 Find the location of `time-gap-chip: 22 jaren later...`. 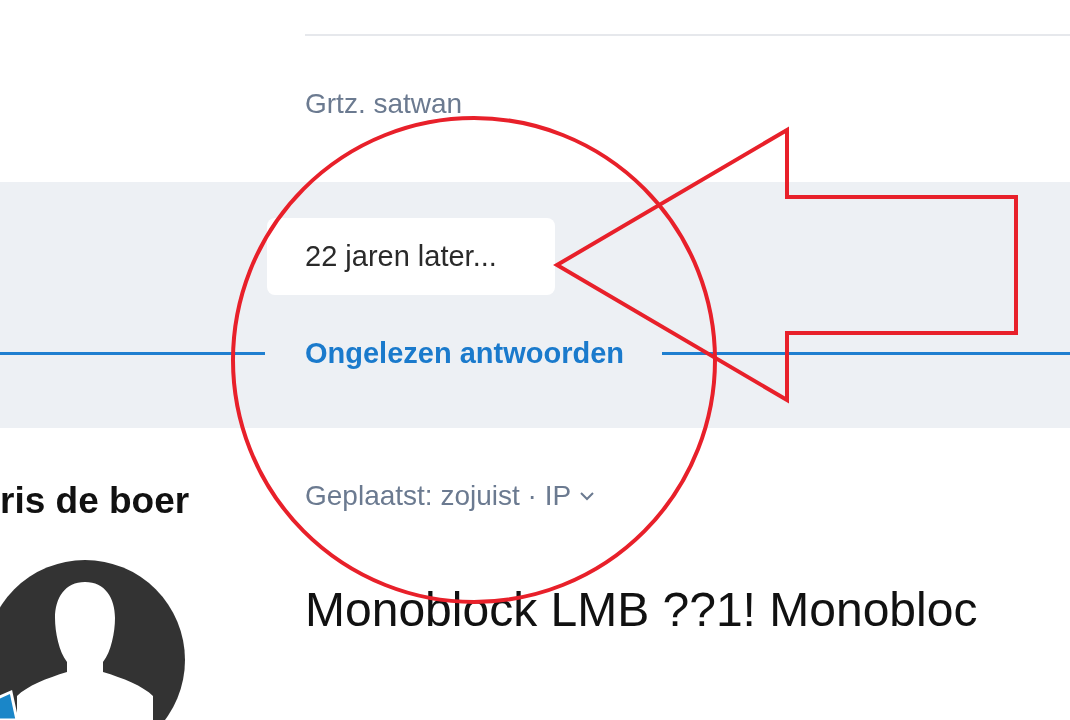

time-gap-chip: 22 jaren later... is located at coordinates (411, 256).